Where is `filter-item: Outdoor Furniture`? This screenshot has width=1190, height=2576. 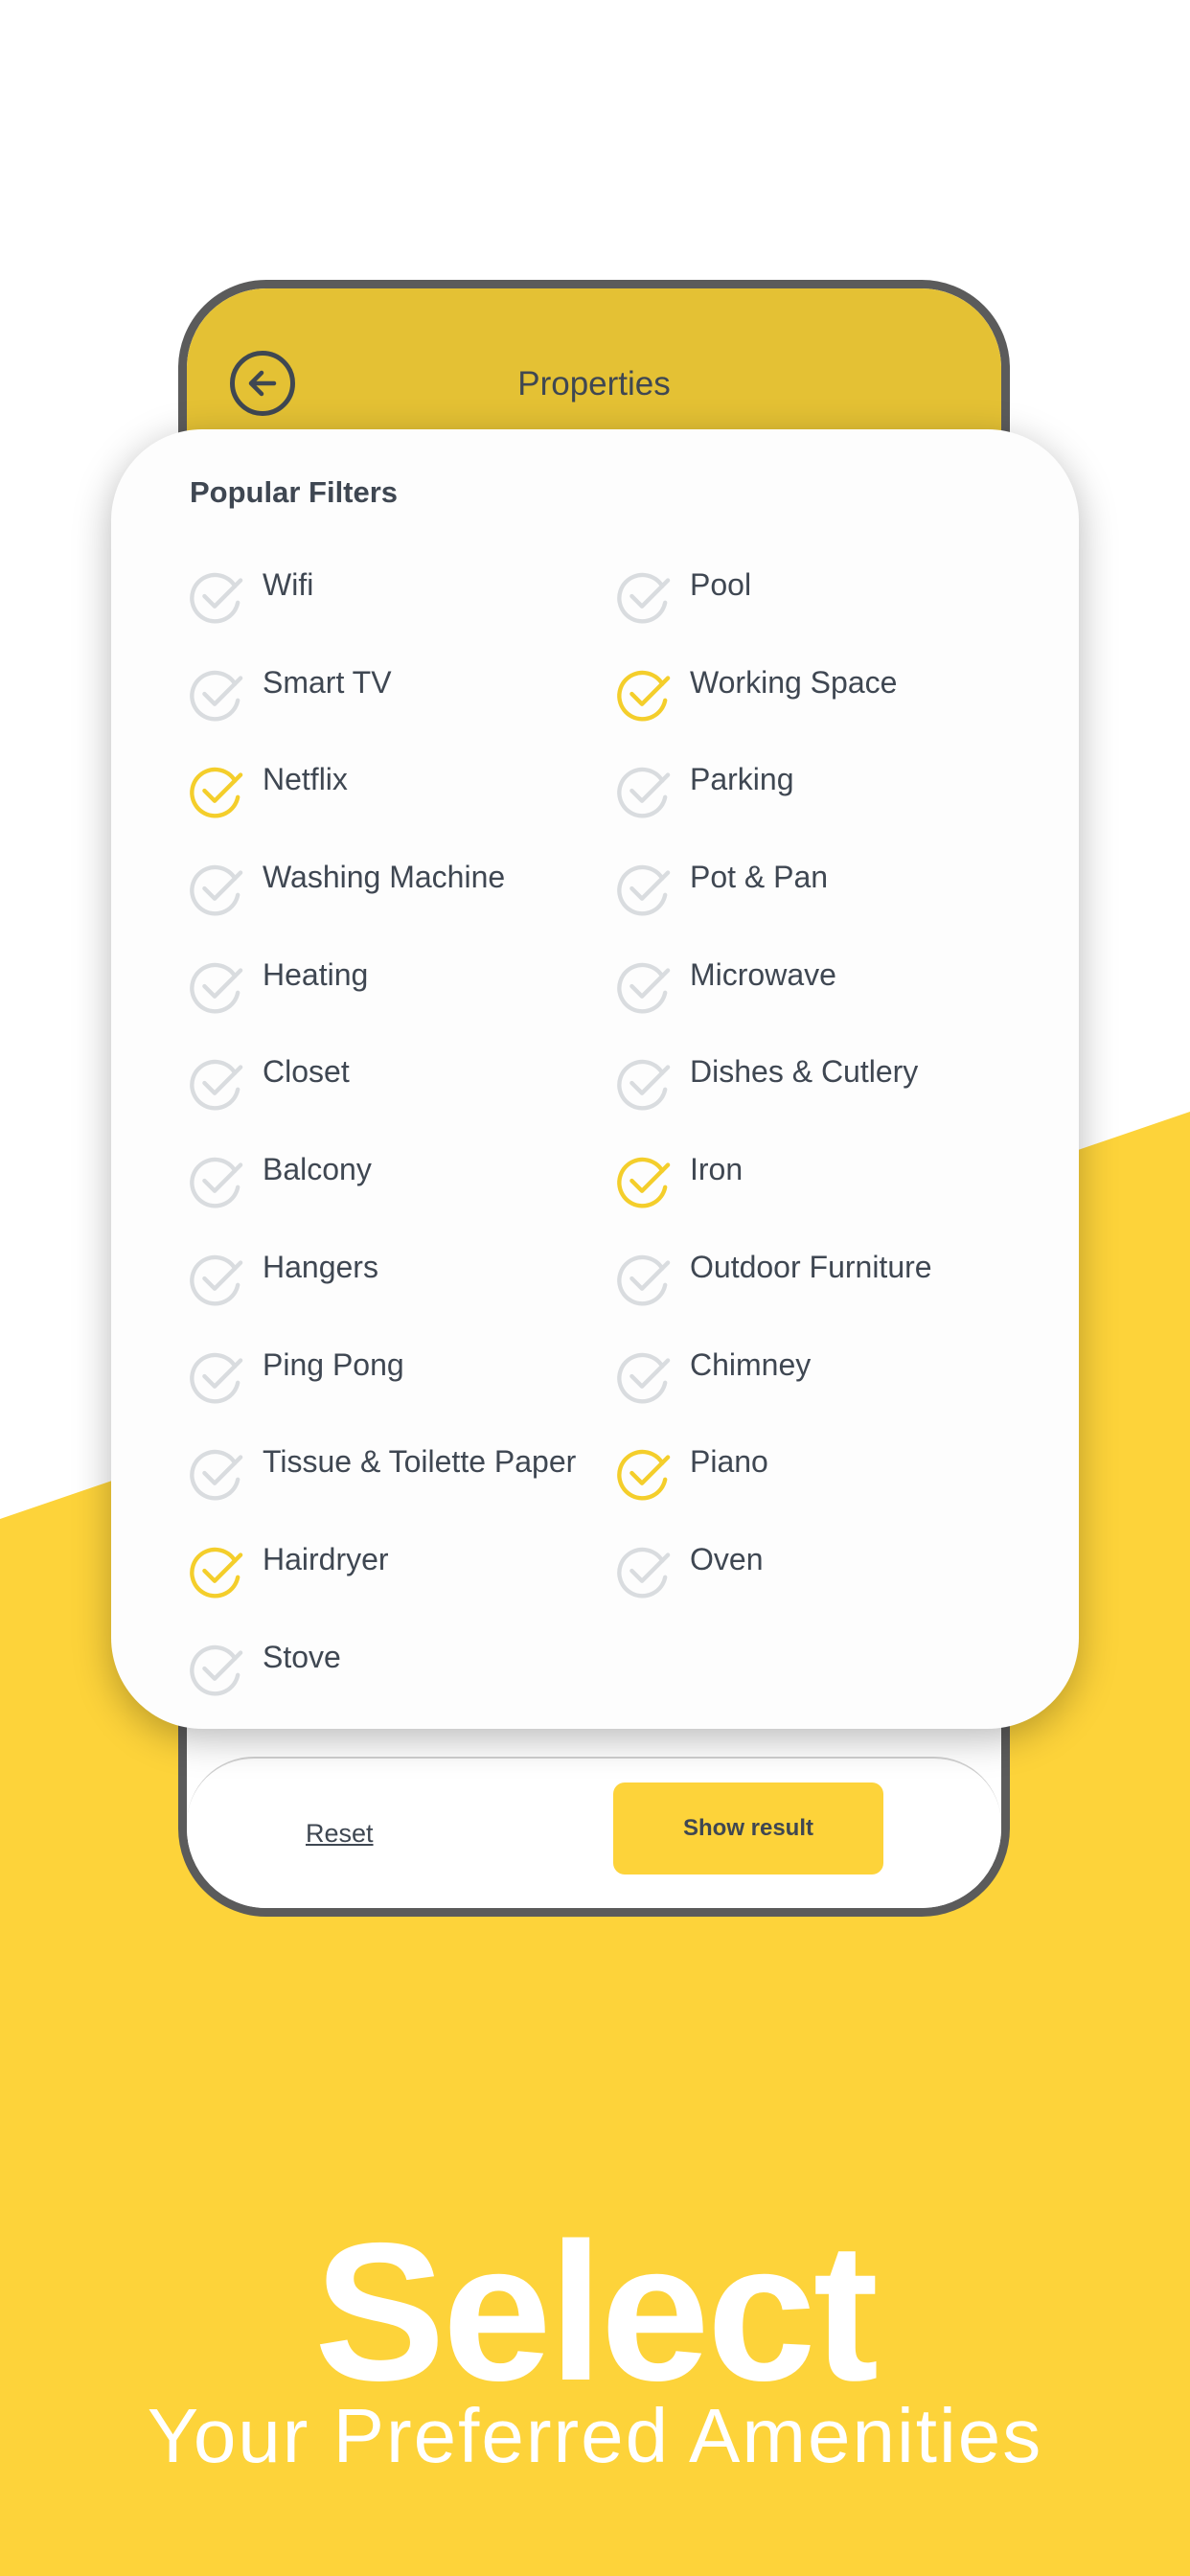
filter-item: Outdoor Furniture is located at coordinates (828, 1297).